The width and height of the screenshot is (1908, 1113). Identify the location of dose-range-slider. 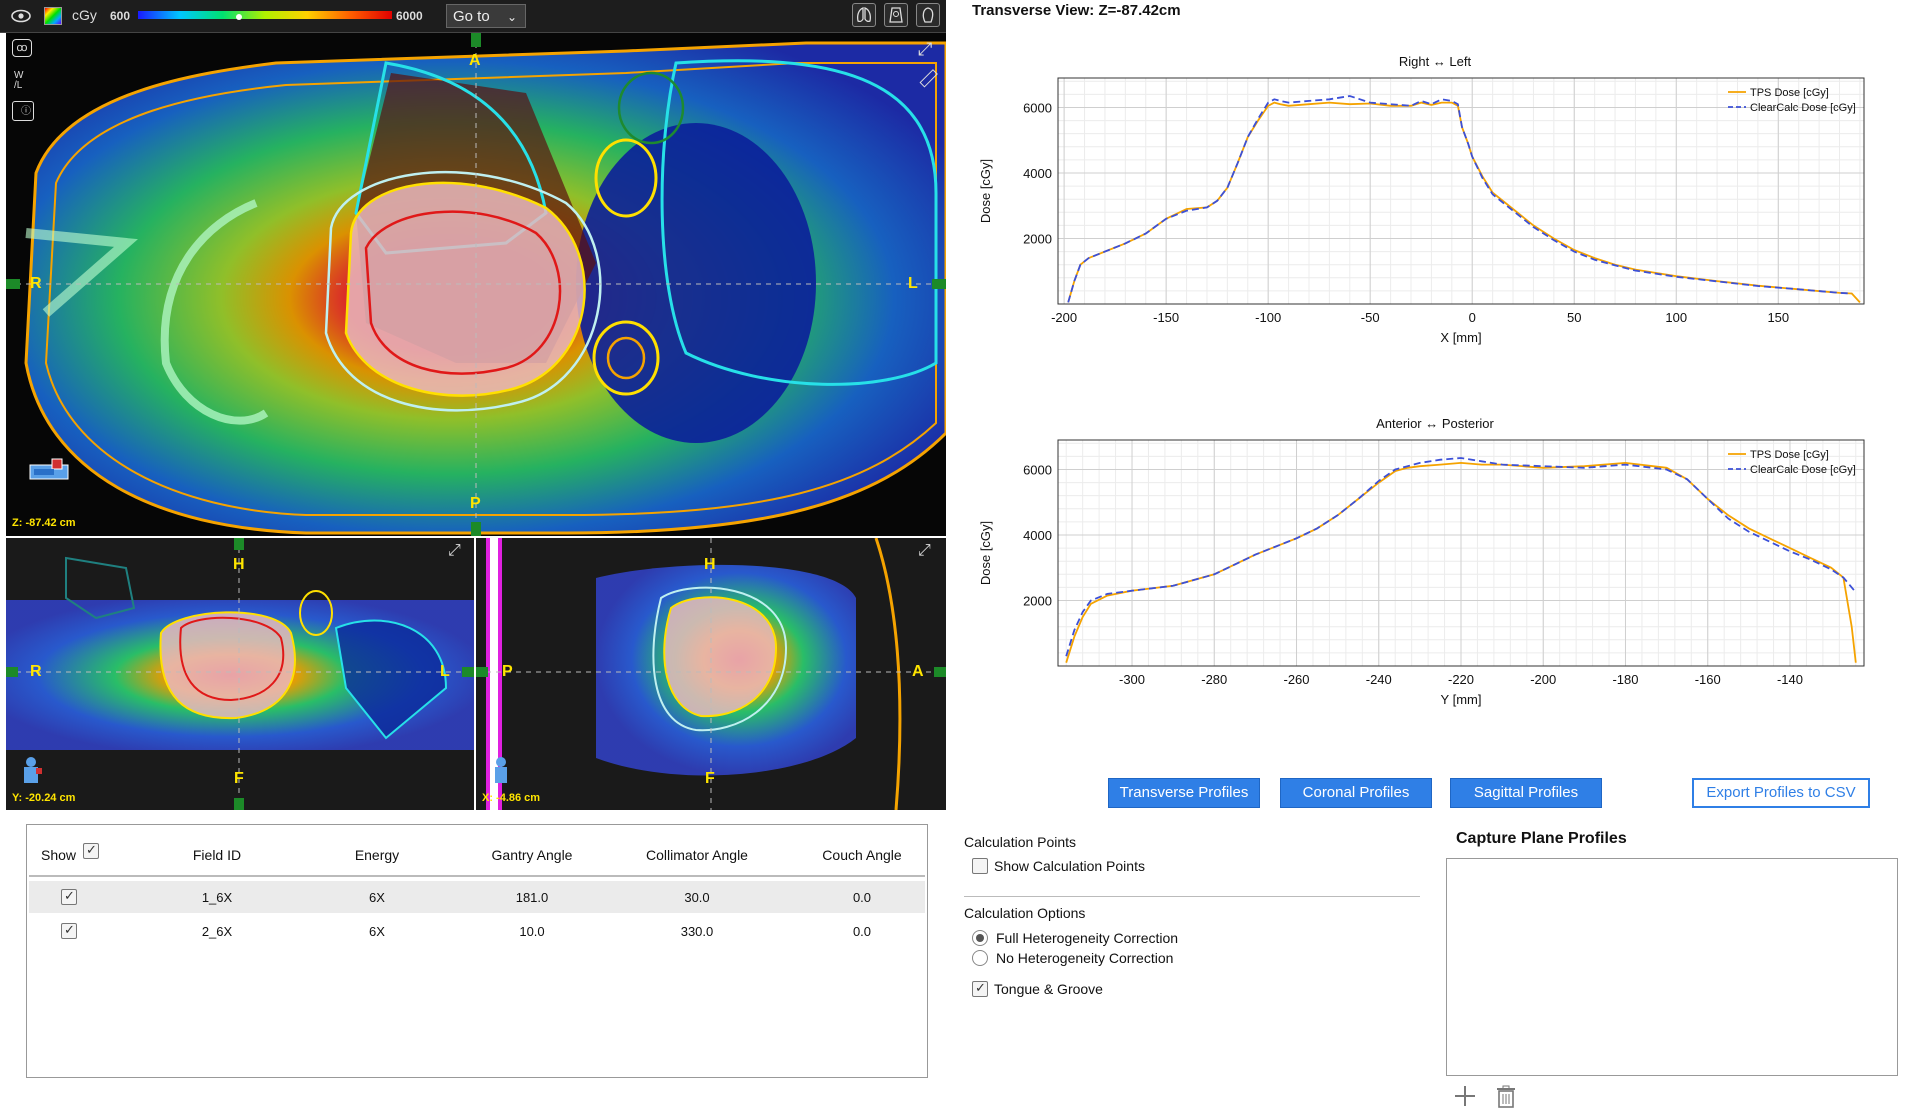
(265, 15).